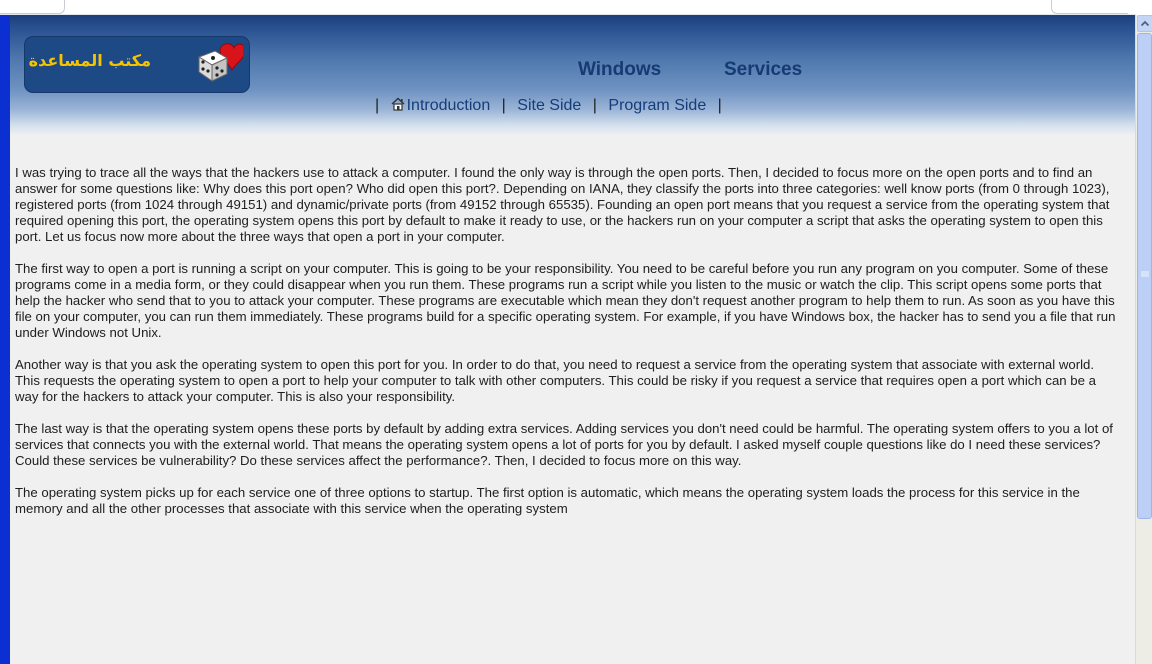  Describe the element at coordinates (763, 69) in the screenshot. I see `title-services: Services` at that location.